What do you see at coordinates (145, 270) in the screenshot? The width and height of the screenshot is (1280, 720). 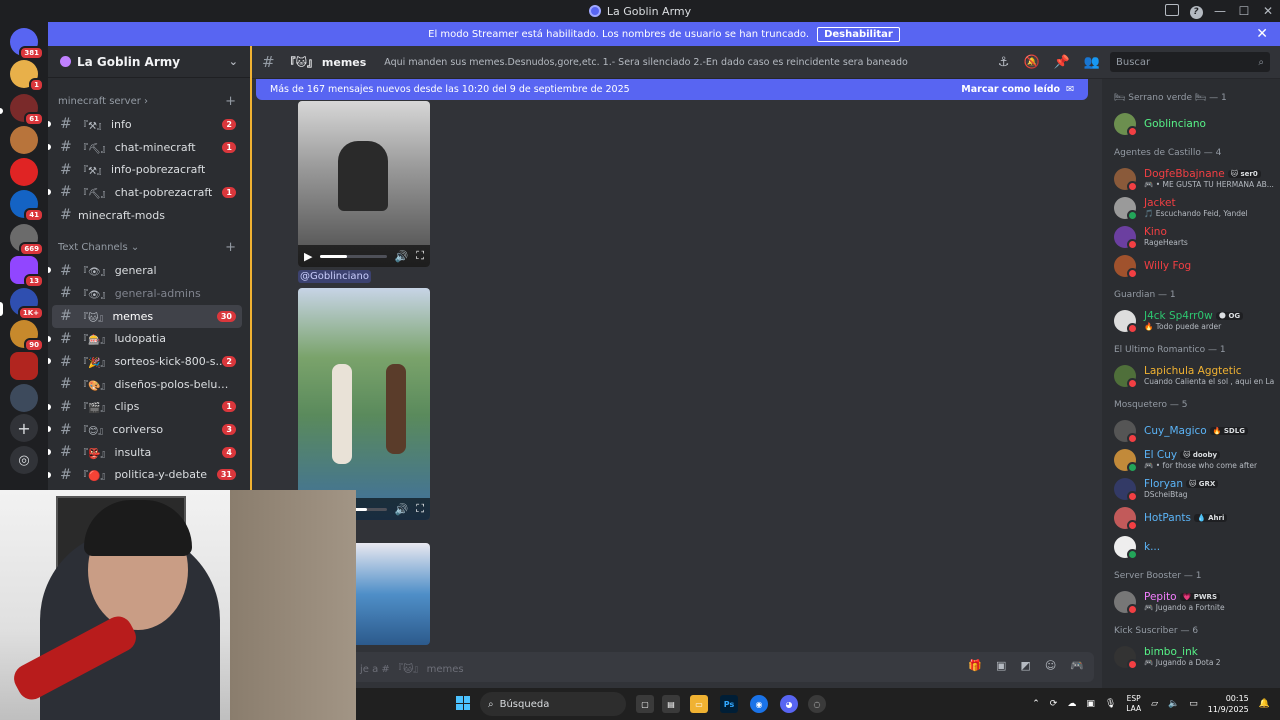 I see `channel-general: # 『👁』 general` at bounding box center [145, 270].